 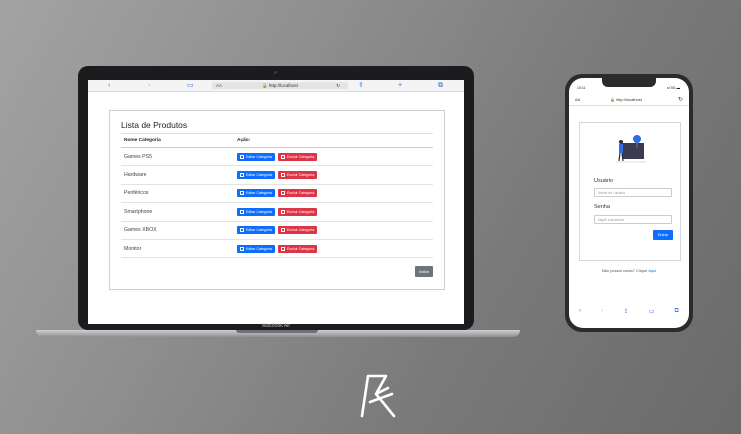 I want to click on status-icons: •ıl 5G ▬, so click(x=673, y=88).